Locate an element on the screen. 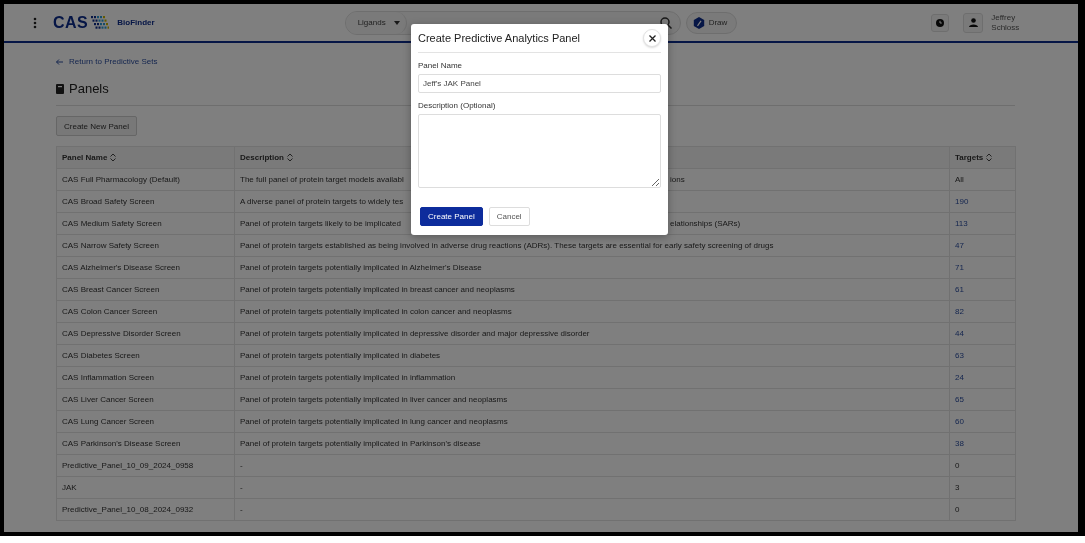 Image resolution: width=1085 pixels, height=543 pixels. panel-name-cell: CAS Liver Cancer Screen is located at coordinates (145, 399).